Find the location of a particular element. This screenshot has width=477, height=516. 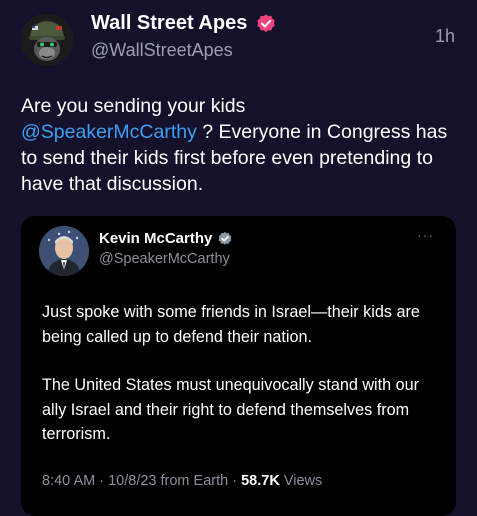

quoted-source: from Earth is located at coordinates (194, 481).